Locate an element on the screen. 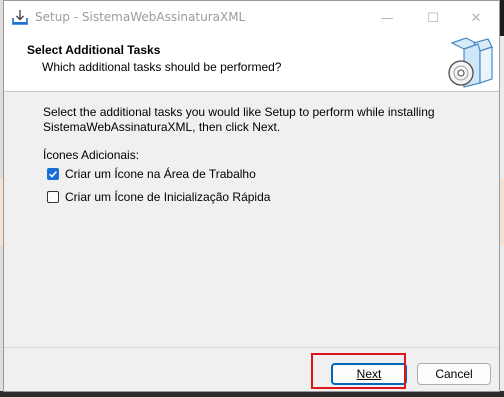 This screenshot has width=504, height=397. maximize-button: ☐ is located at coordinates (433, 18).